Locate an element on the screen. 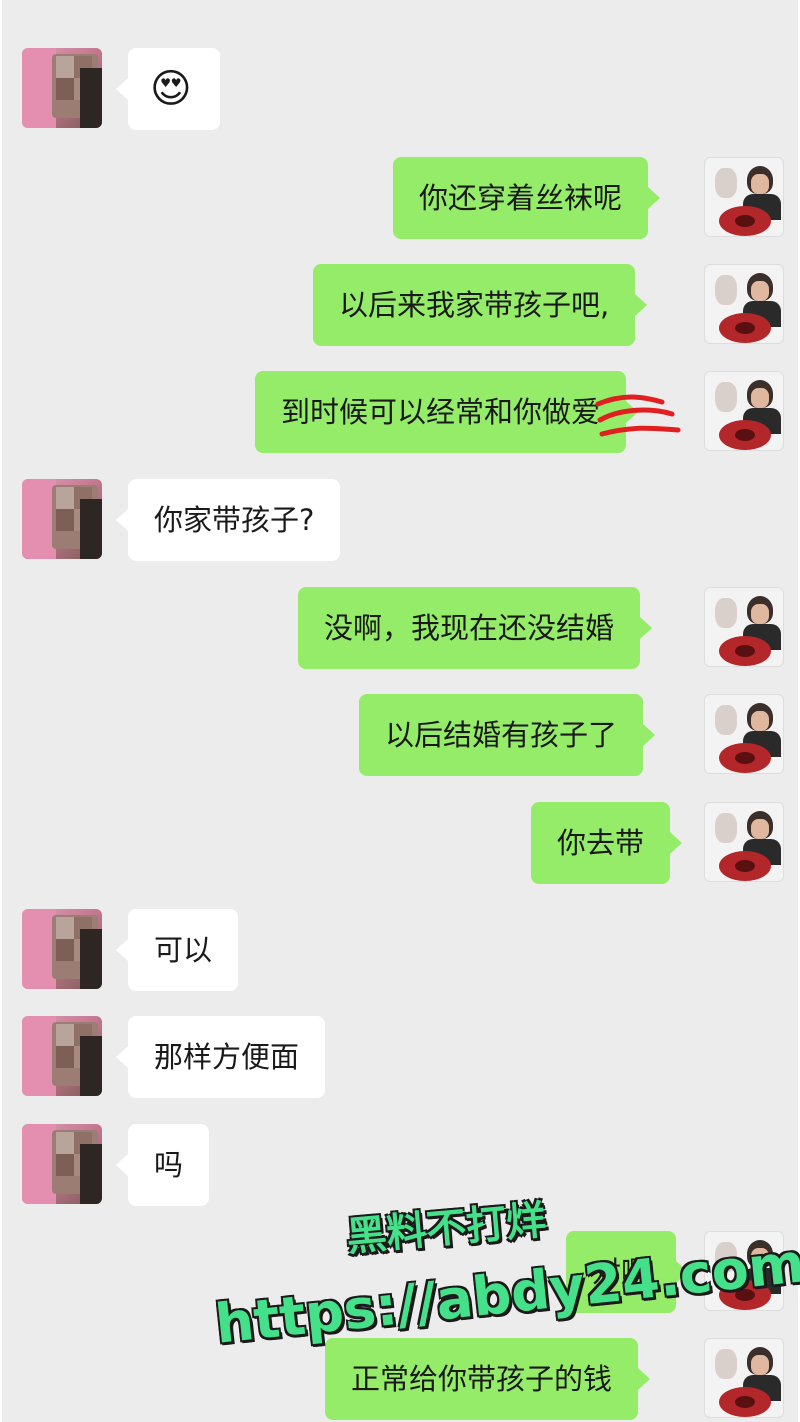 Image resolution: width=800 pixels, height=1422 pixels. message-text: 可以 is located at coordinates (183, 950).